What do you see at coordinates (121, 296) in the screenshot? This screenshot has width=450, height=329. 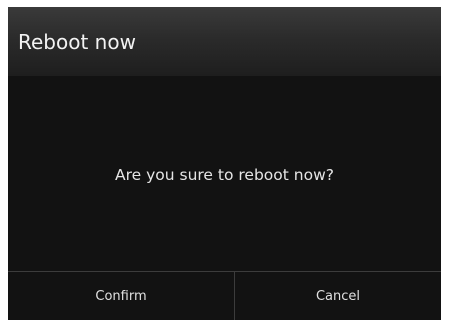 I see `confirm-button: Confirm` at bounding box center [121, 296].